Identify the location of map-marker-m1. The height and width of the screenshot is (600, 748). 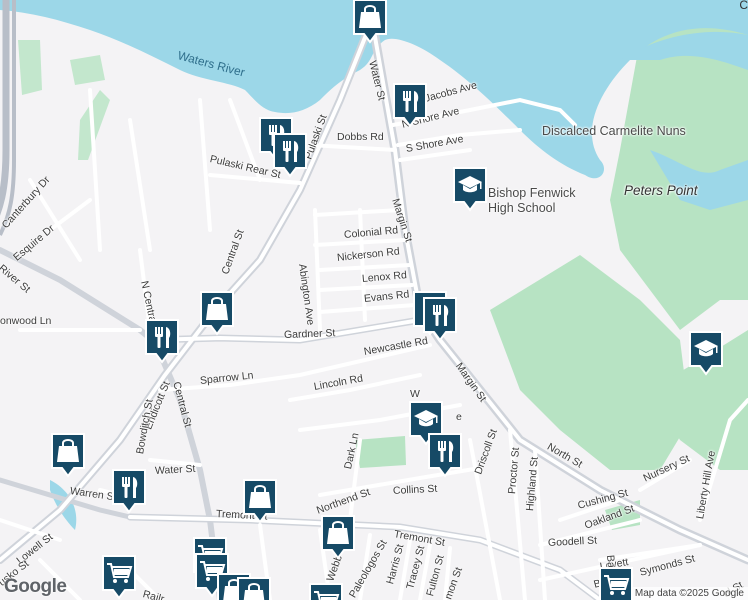
(370, 22).